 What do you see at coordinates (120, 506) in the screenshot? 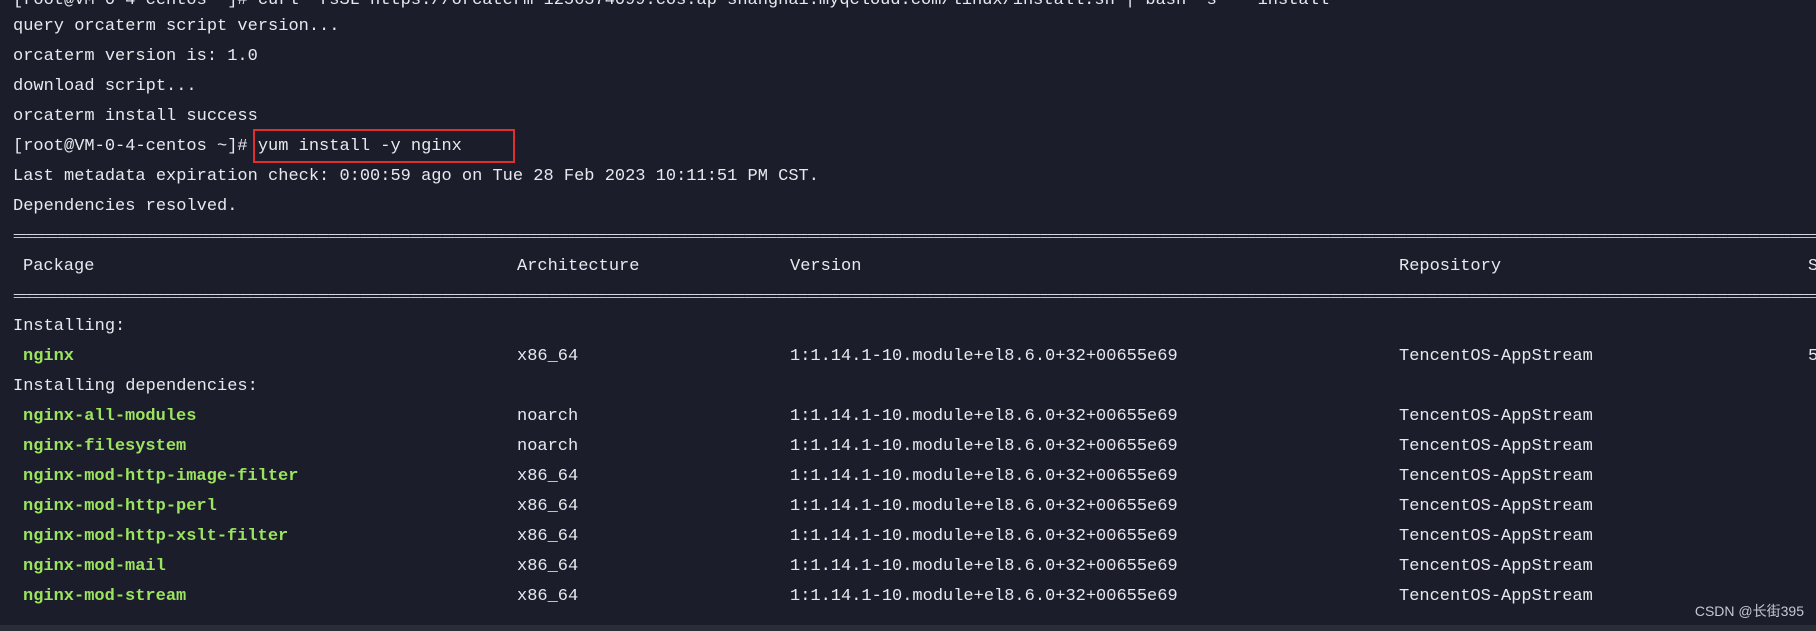
I see `package-name: nginx-mod-http-perl` at bounding box center [120, 506].